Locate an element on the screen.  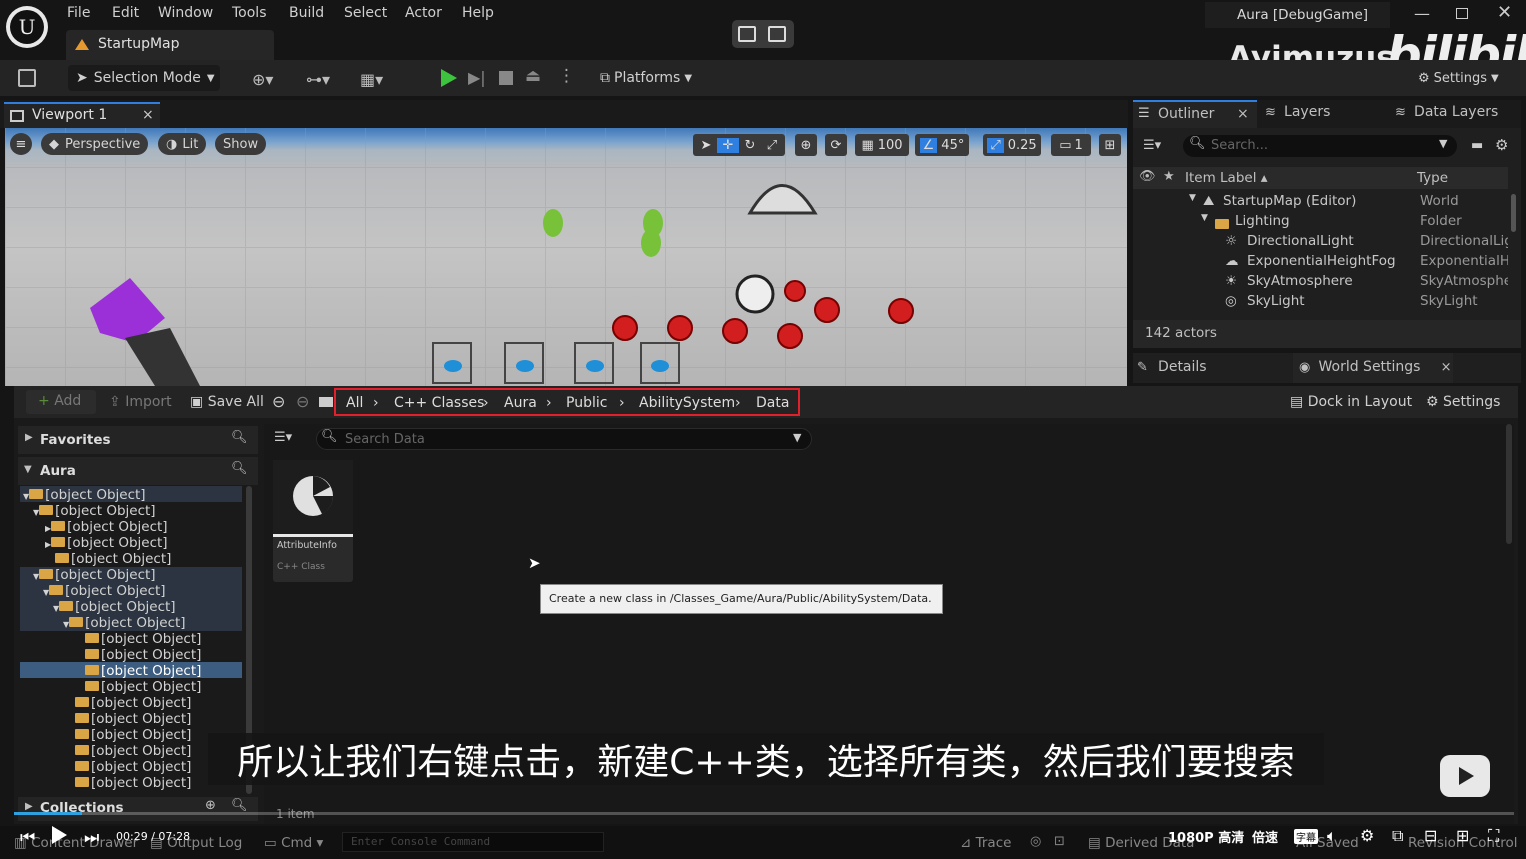
asset-scrollbar is located at coordinates (1509, 484).